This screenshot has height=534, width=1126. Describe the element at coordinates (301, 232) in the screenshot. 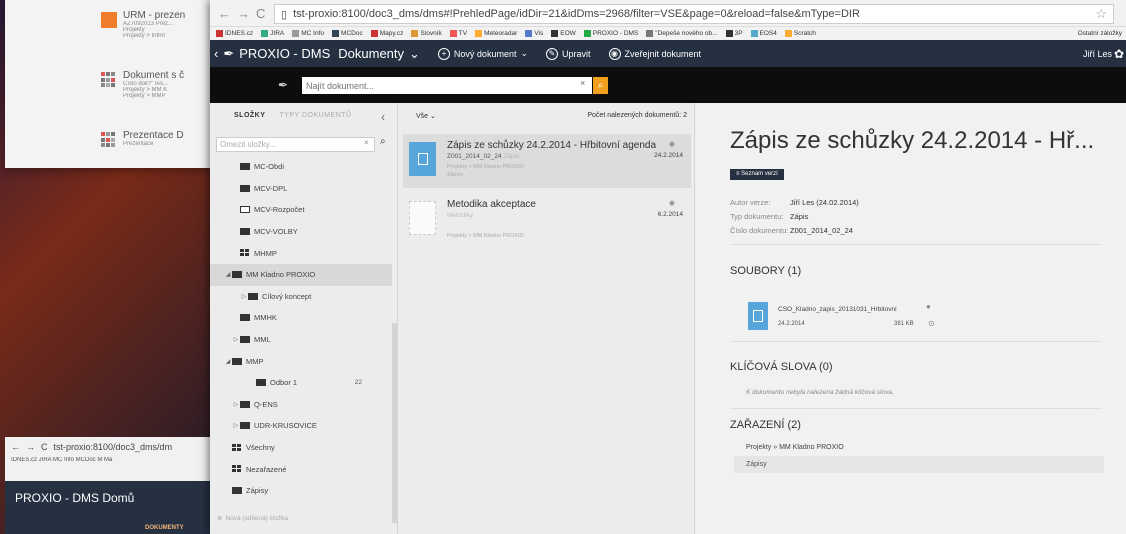

I see `folder-tree-item: MCV-VOLBY` at that location.